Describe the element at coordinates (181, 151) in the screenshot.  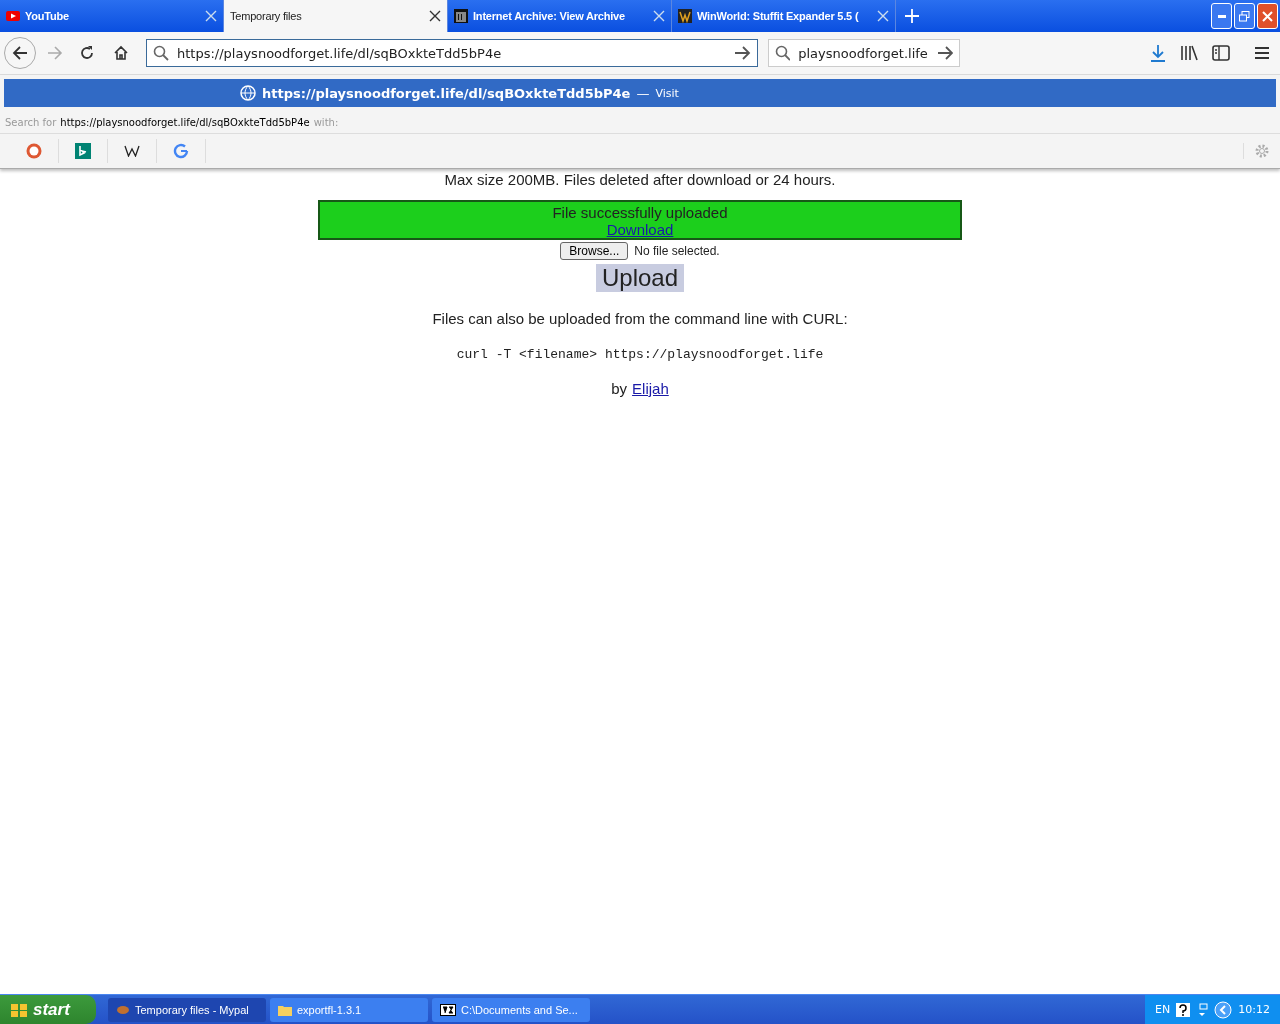
I see `google-icon` at that location.